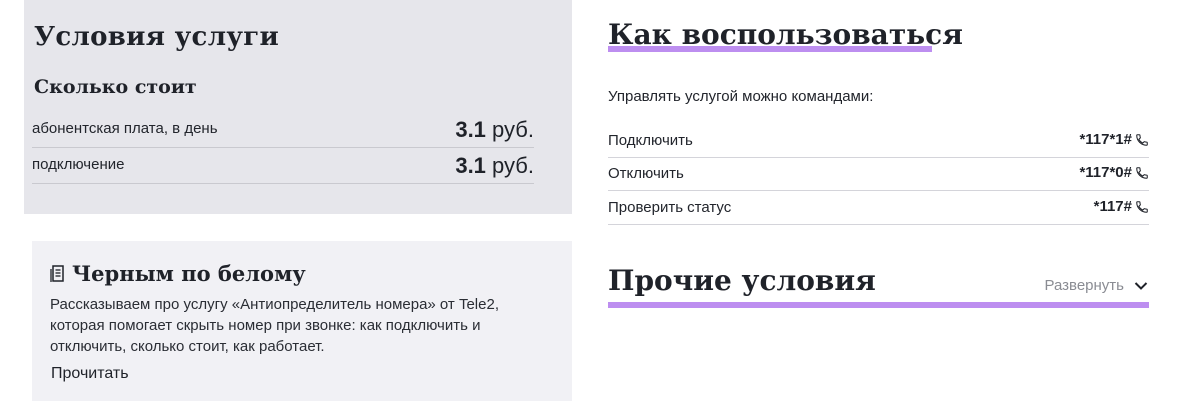  Describe the element at coordinates (878, 141) in the screenshot. I see `command-row-enable: Подключить *117*1#` at that location.